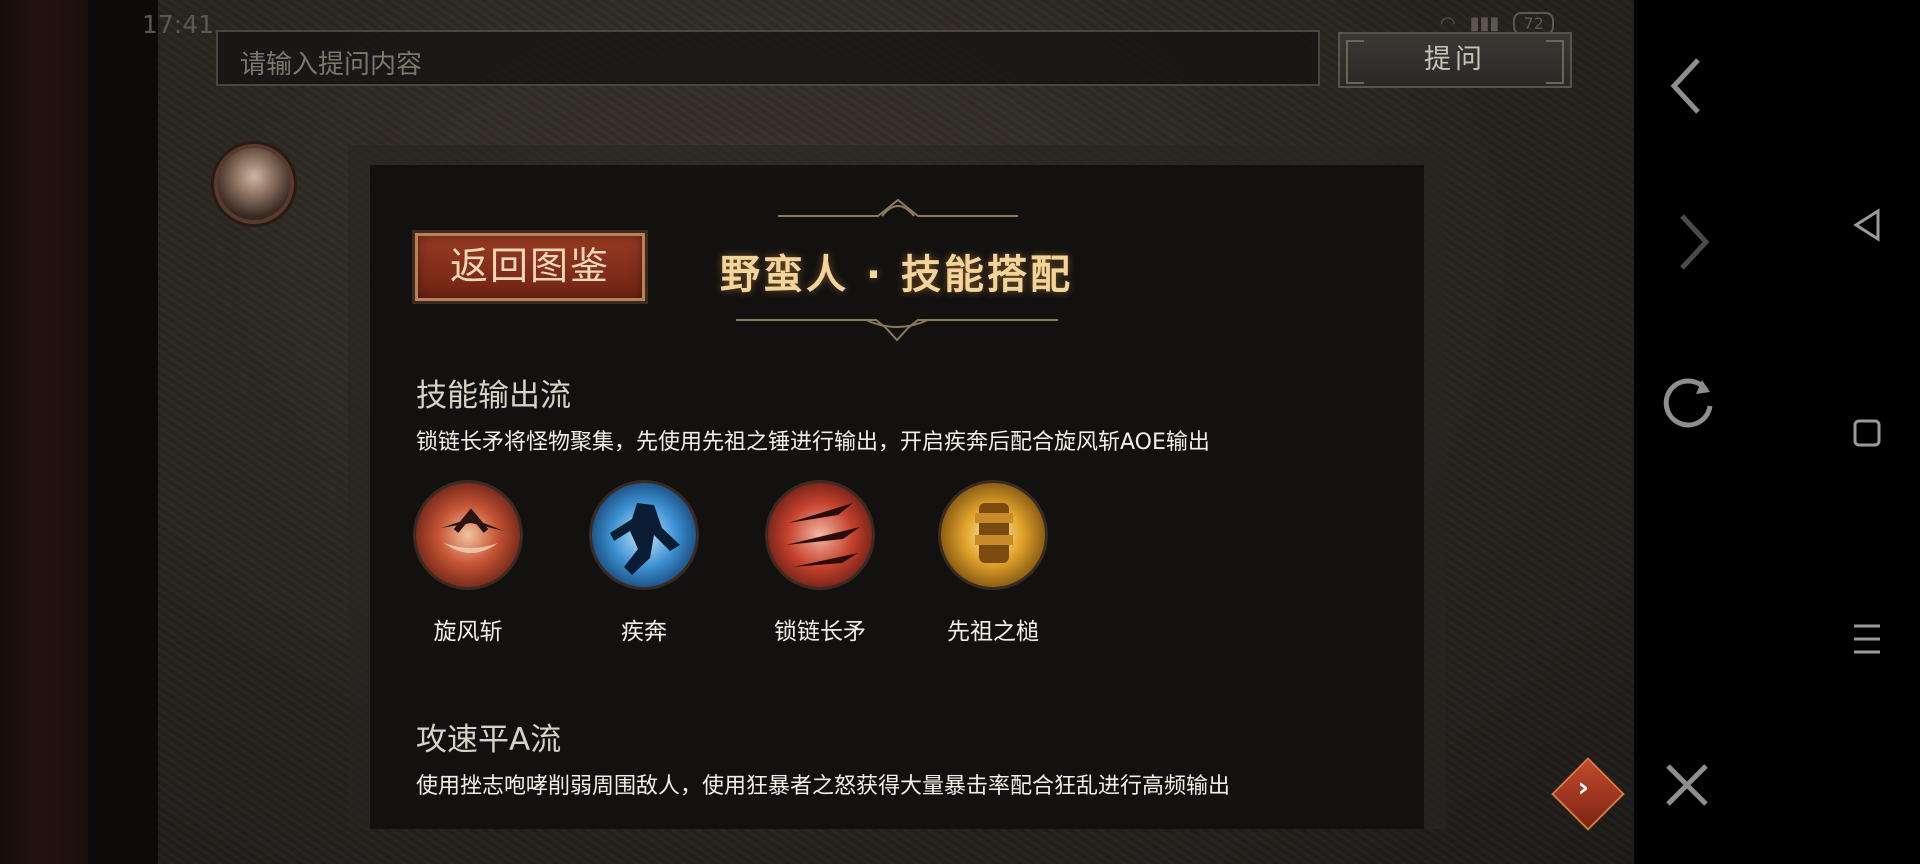 This screenshot has height=864, width=1920. I want to click on close-icon, so click(1687, 785).